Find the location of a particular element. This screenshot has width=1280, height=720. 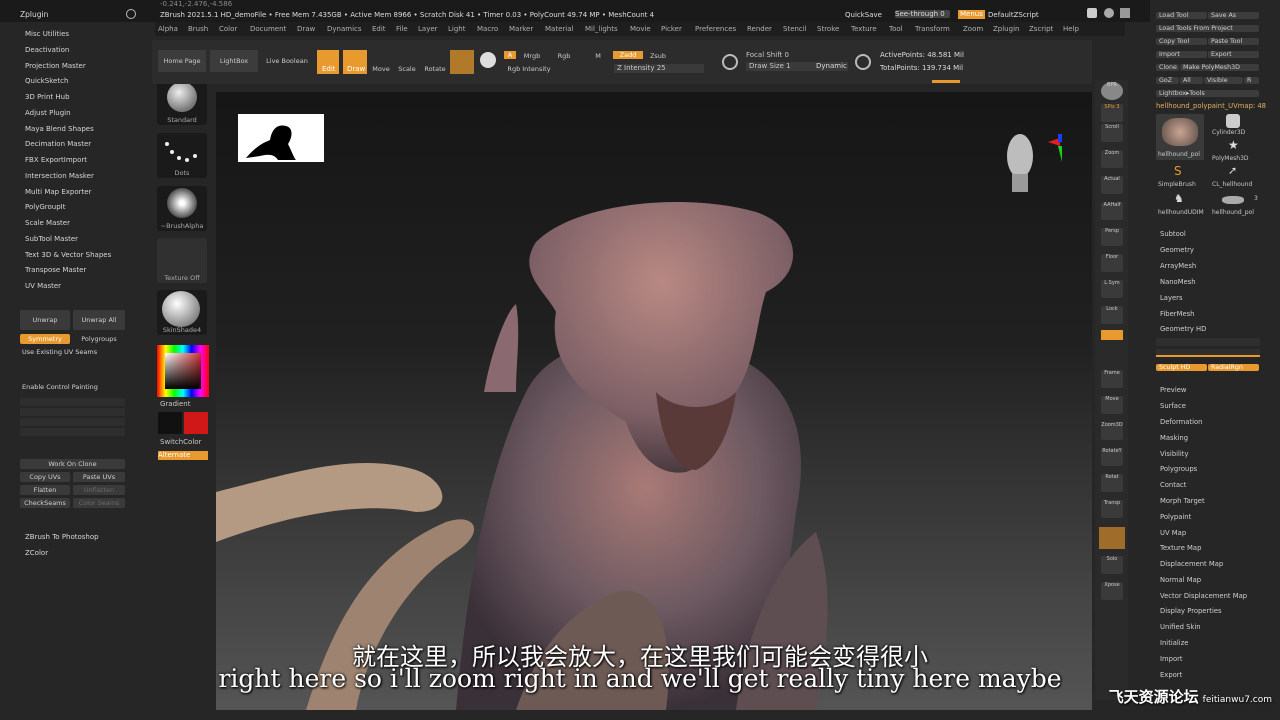

persp-button: Persp is located at coordinates (1112, 237).